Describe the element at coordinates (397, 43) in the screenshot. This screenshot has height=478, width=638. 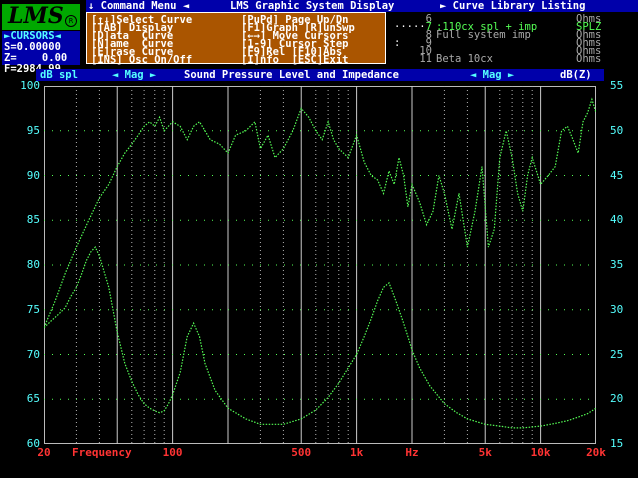
I see `curve-marker: :` at that location.